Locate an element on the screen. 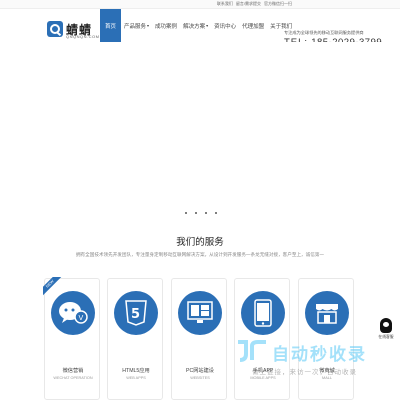 The height and width of the screenshot is (400, 400). service-name: PC网站建设 is located at coordinates (200, 371).